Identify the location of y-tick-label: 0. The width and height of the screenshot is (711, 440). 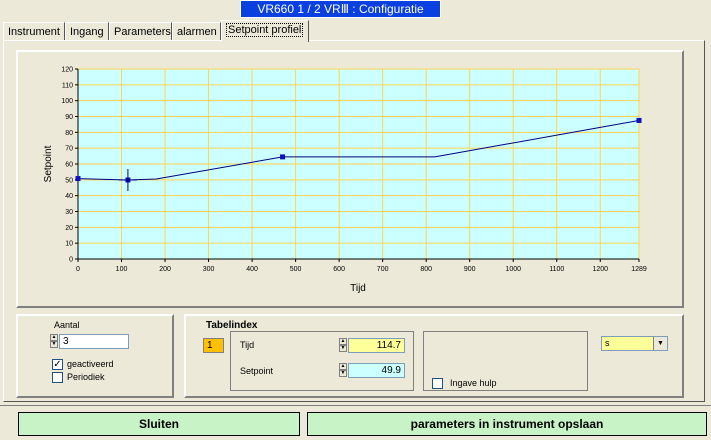
(71, 260).